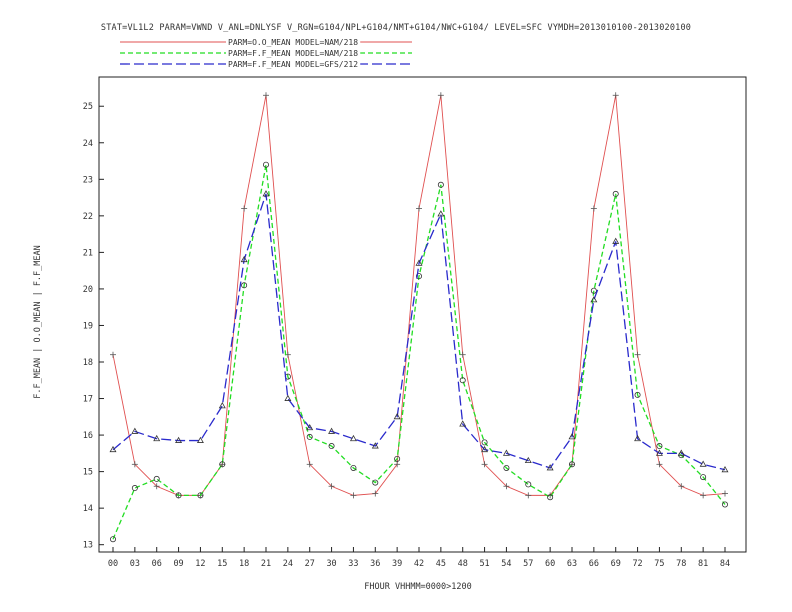 This screenshot has width=792, height=612. Describe the element at coordinates (659, 564) in the screenshot. I see `x-tick-label: 75` at that location.